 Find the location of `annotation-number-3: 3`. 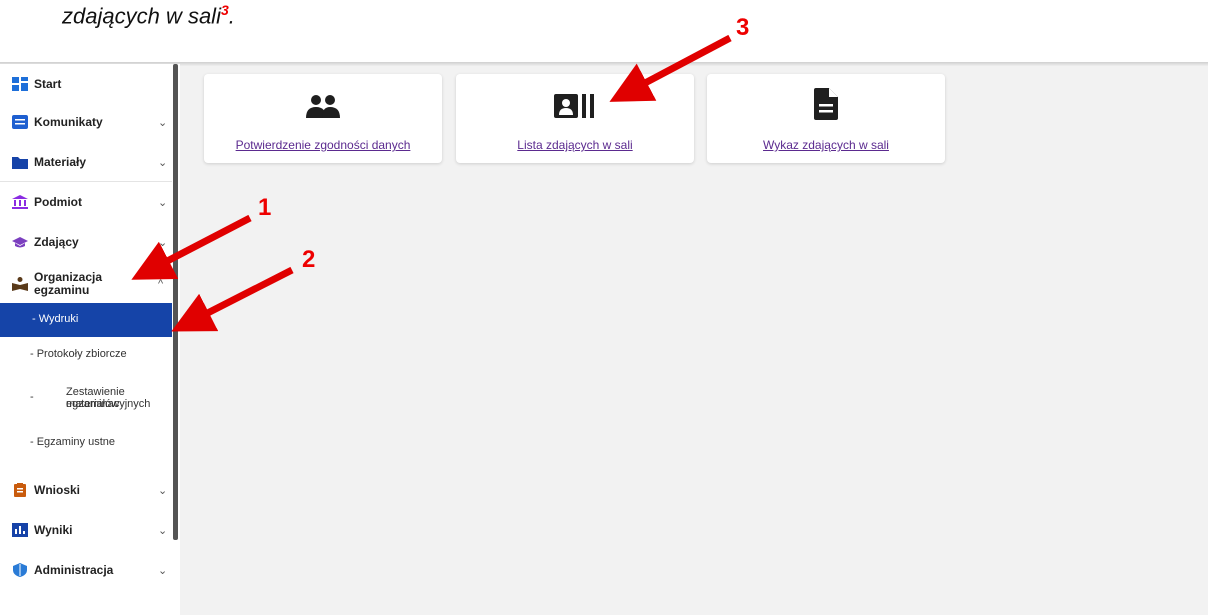

annotation-number-3: 3 is located at coordinates (743, 27).